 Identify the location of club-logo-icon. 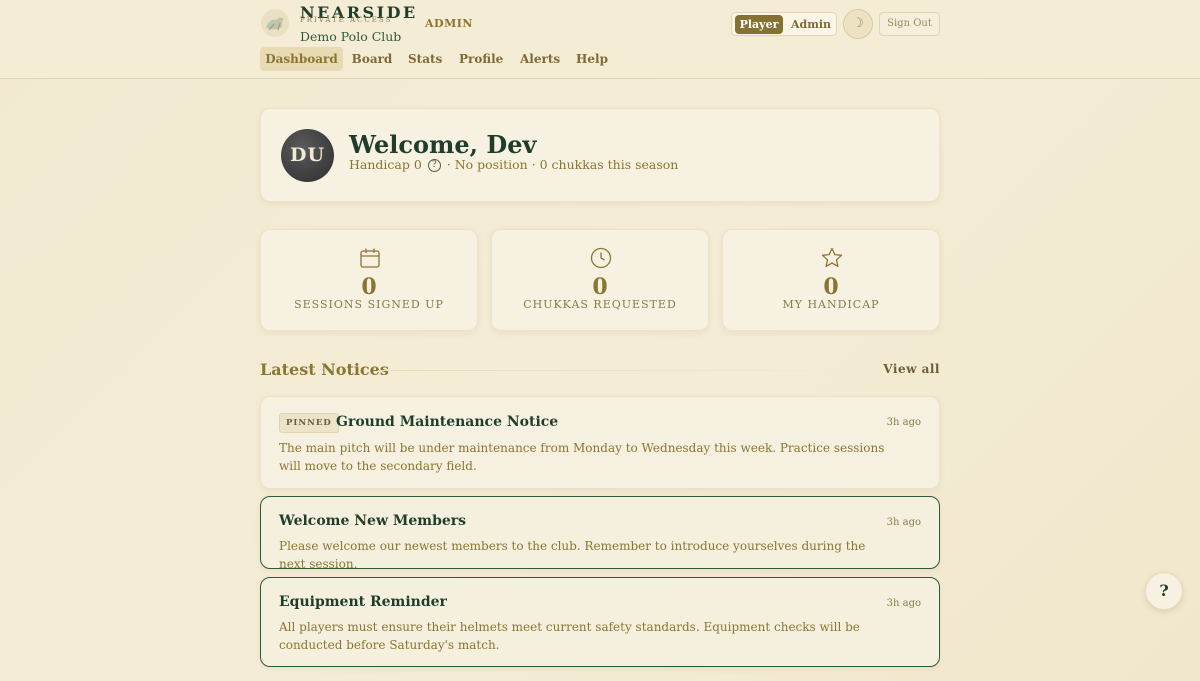
(275, 23).